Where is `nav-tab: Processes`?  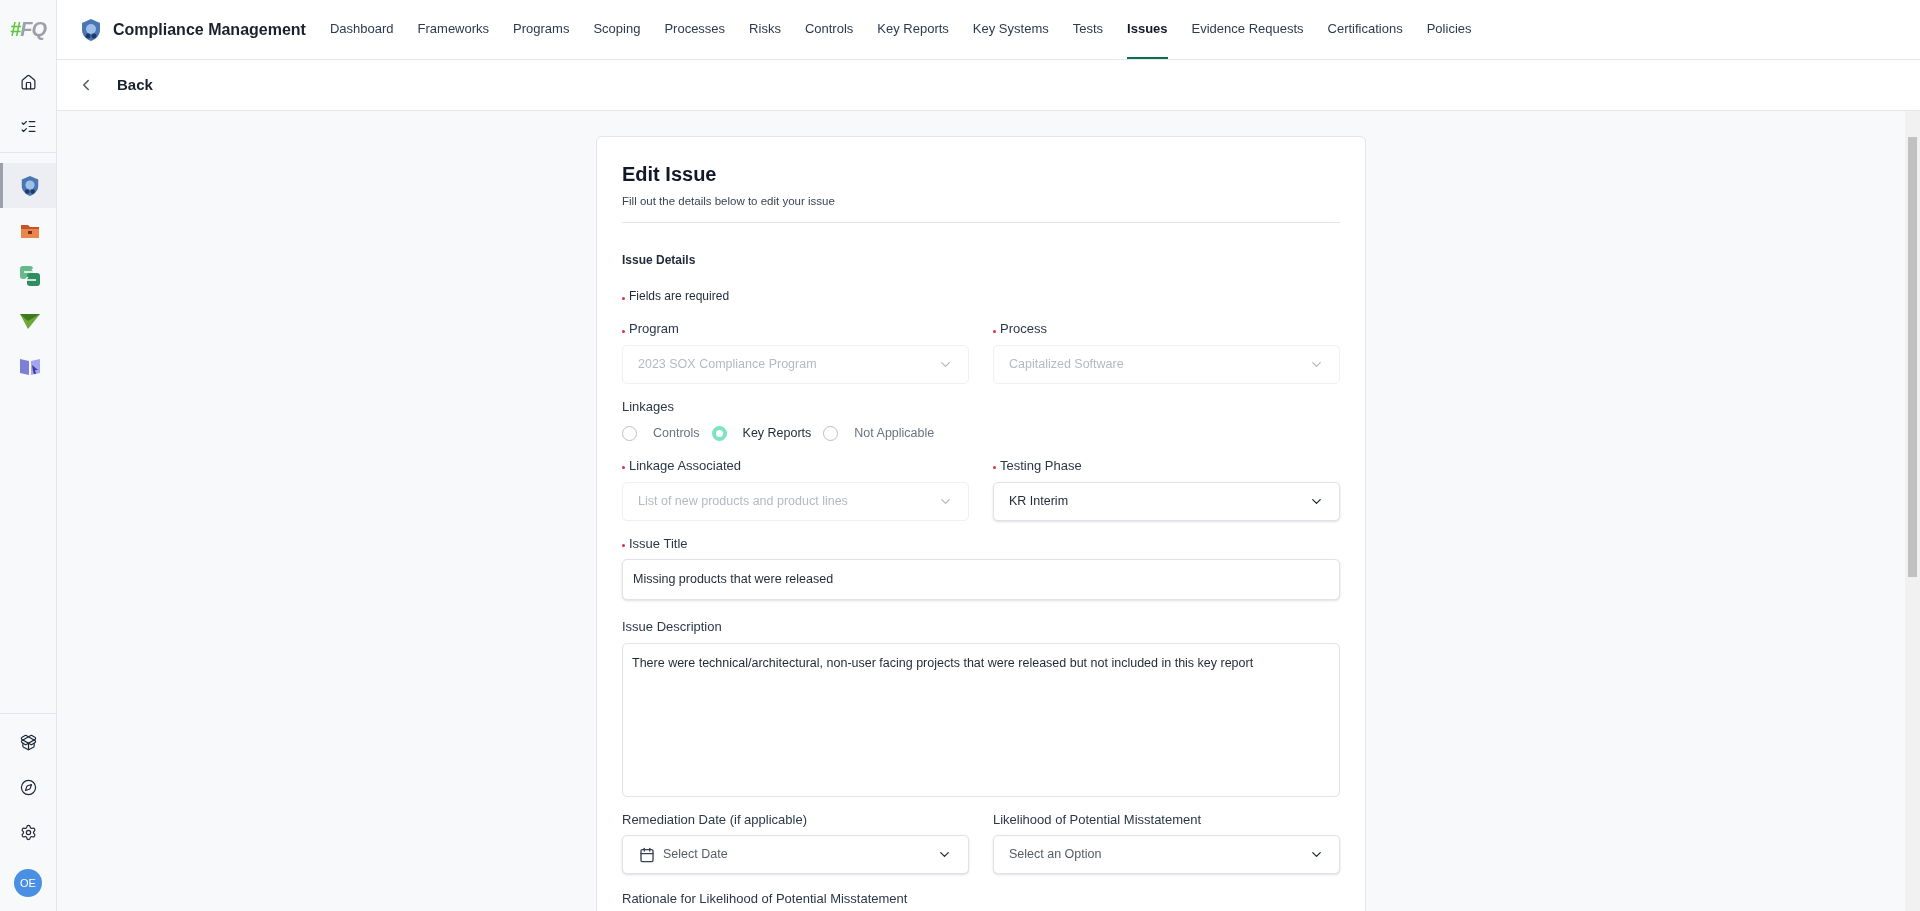 nav-tab: Processes is located at coordinates (695, 29).